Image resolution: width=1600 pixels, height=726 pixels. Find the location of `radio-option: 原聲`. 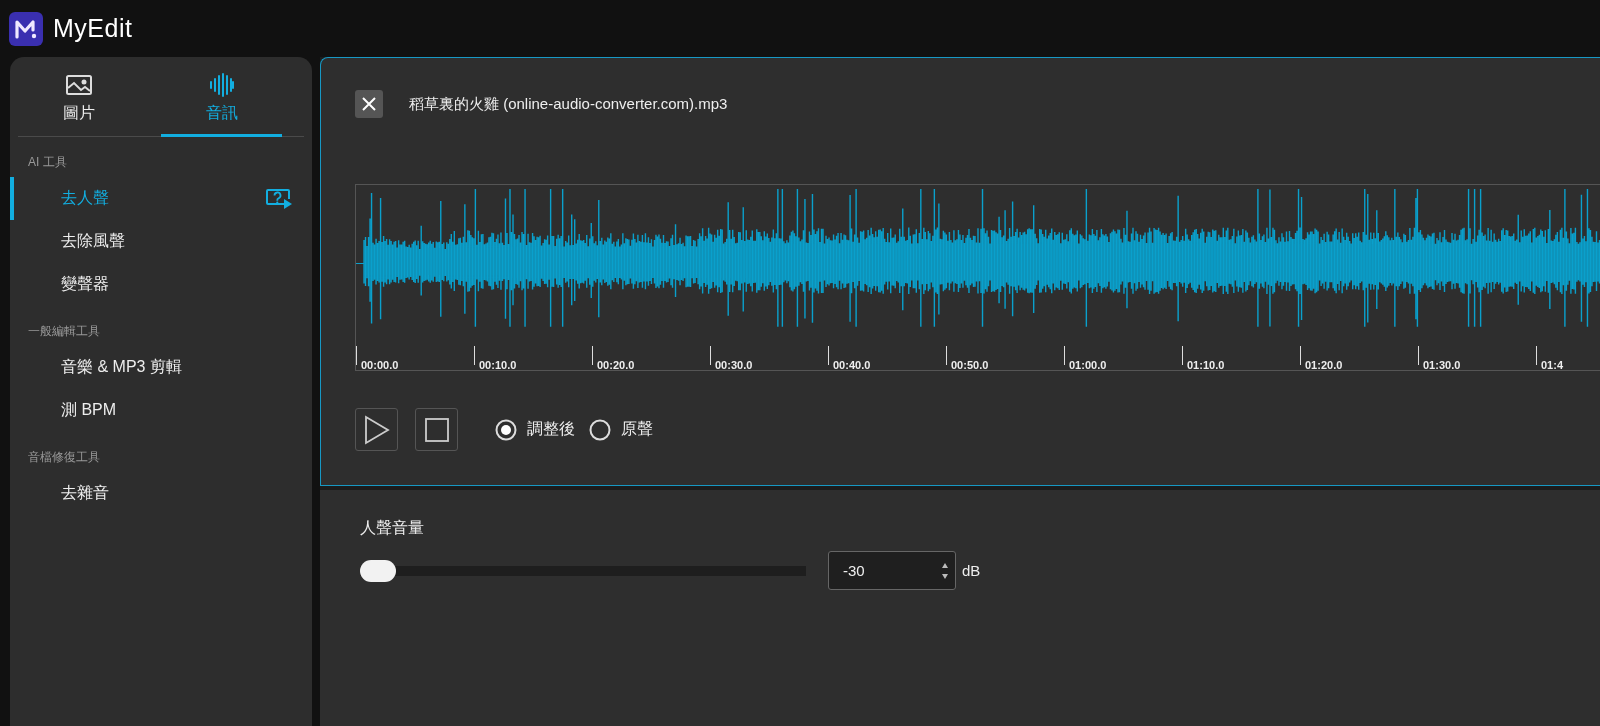

radio-option: 原聲 is located at coordinates (621, 429).